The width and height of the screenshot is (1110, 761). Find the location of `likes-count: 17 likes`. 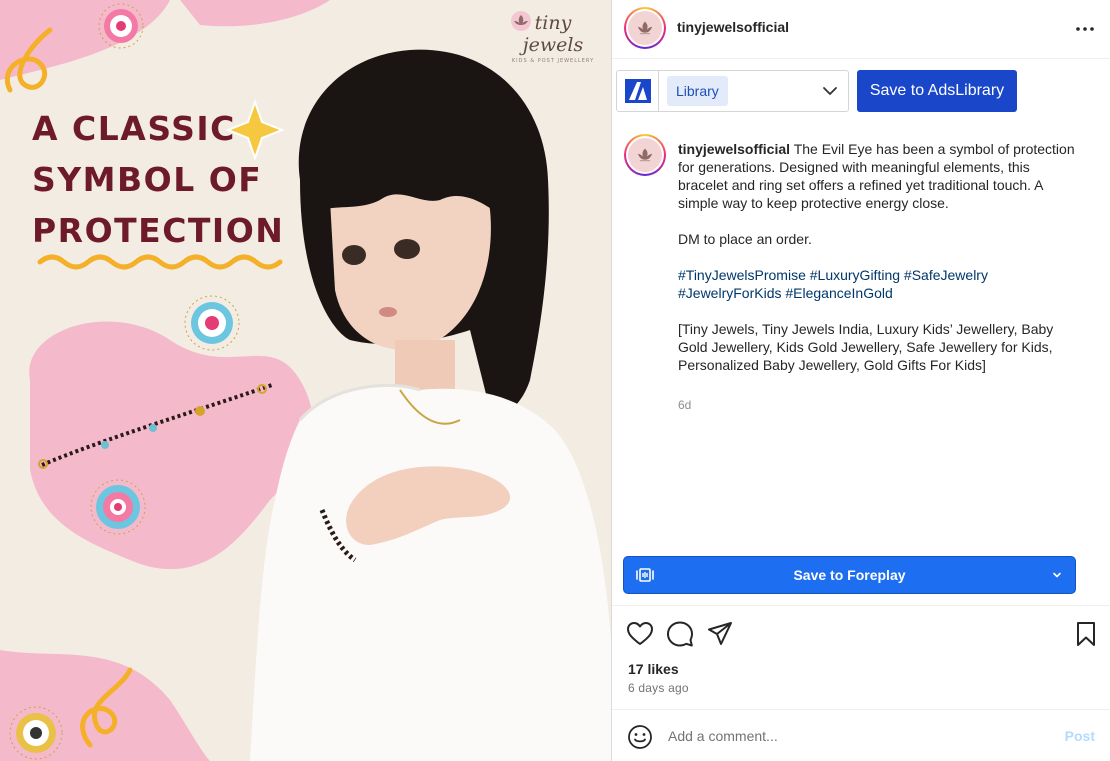

likes-count: 17 likes is located at coordinates (653, 669).